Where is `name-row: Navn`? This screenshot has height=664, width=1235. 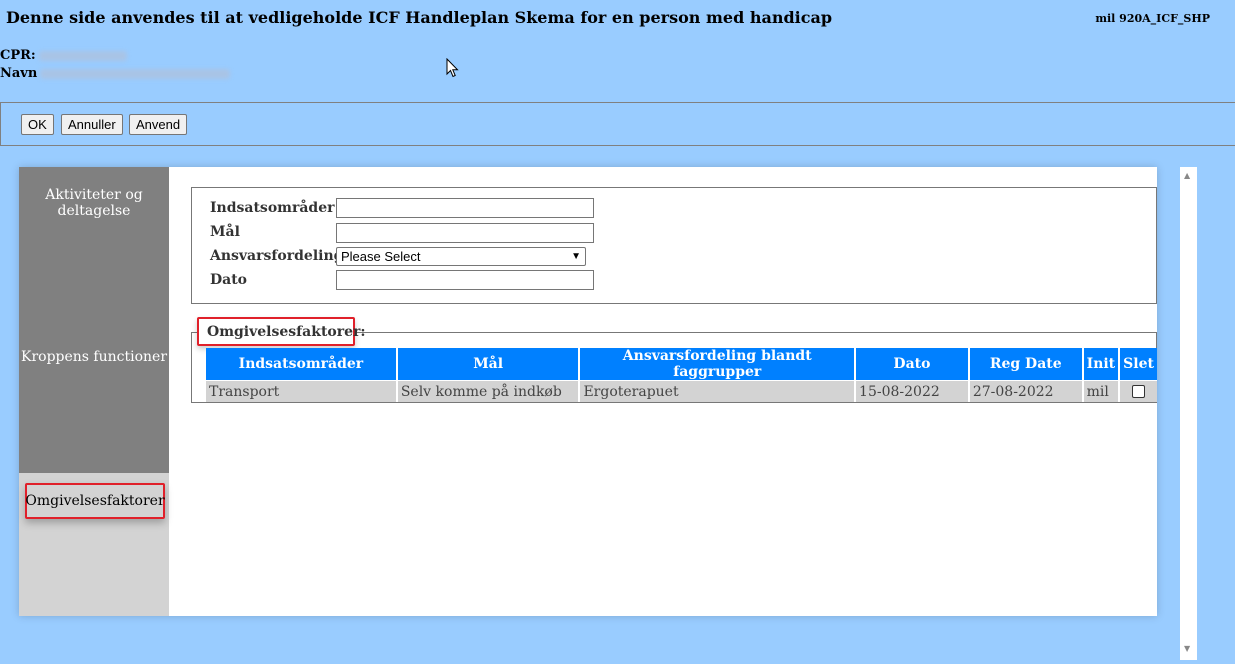 name-row: Navn is located at coordinates (115, 73).